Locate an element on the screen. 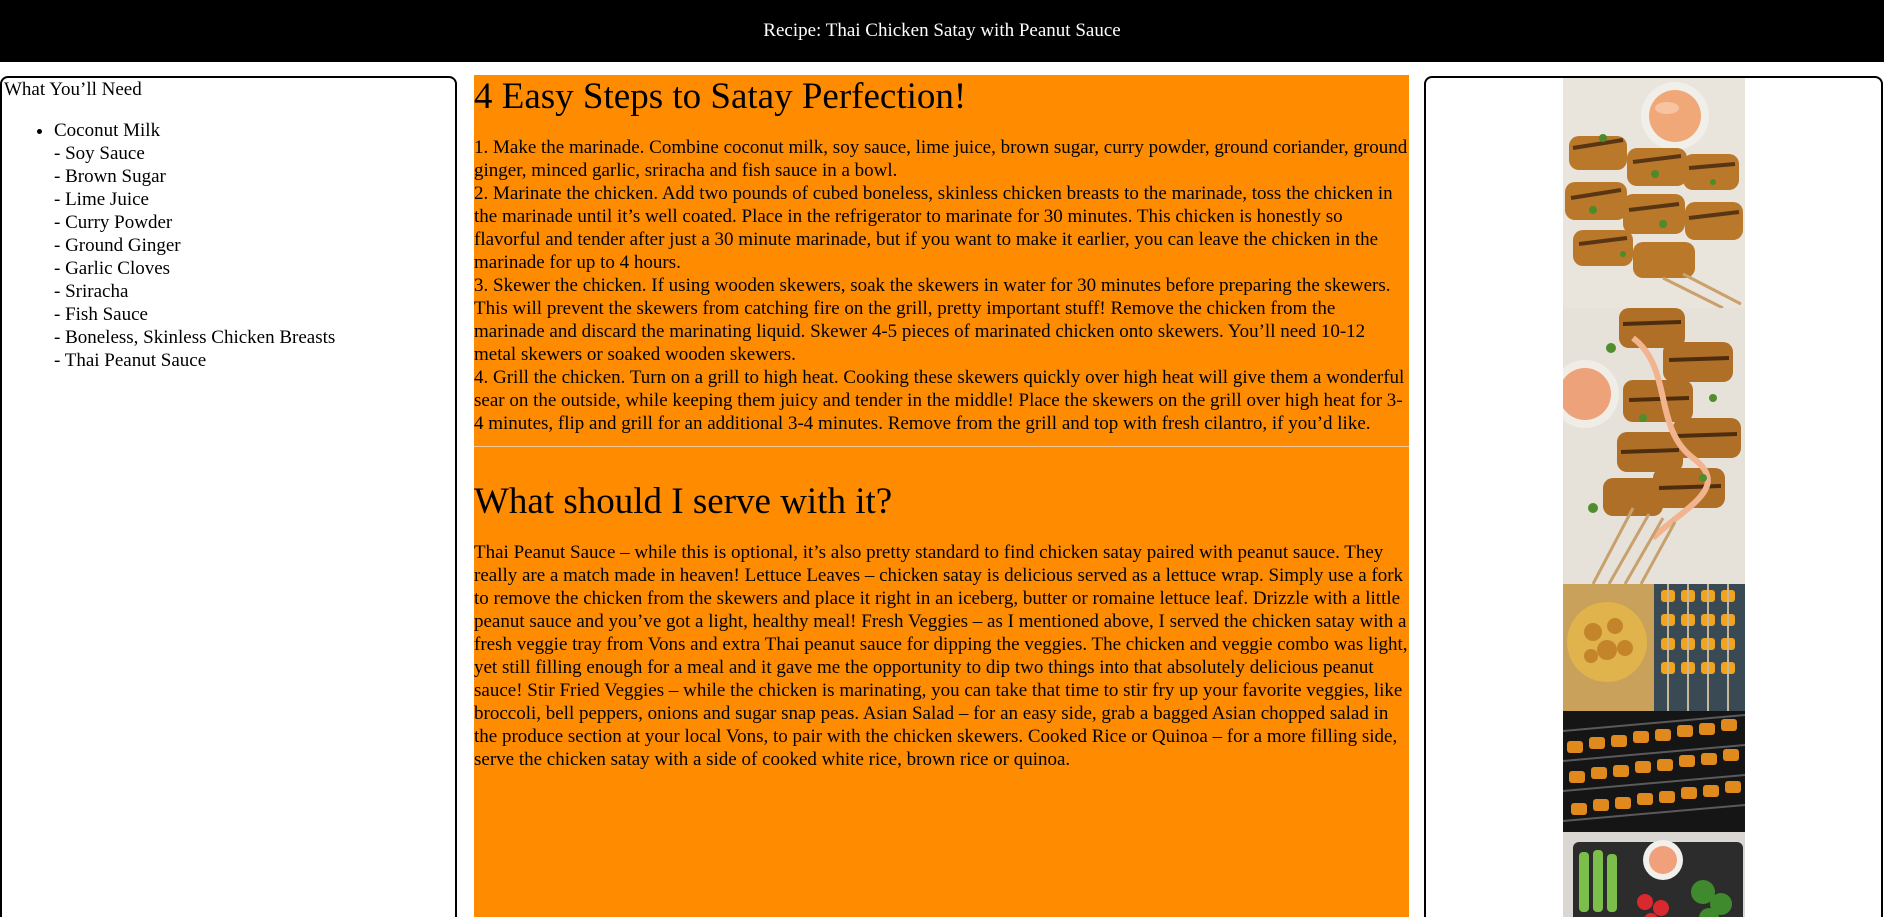 This screenshot has width=1884, height=917. grilling-skewers-photo is located at coordinates (1654, 771).